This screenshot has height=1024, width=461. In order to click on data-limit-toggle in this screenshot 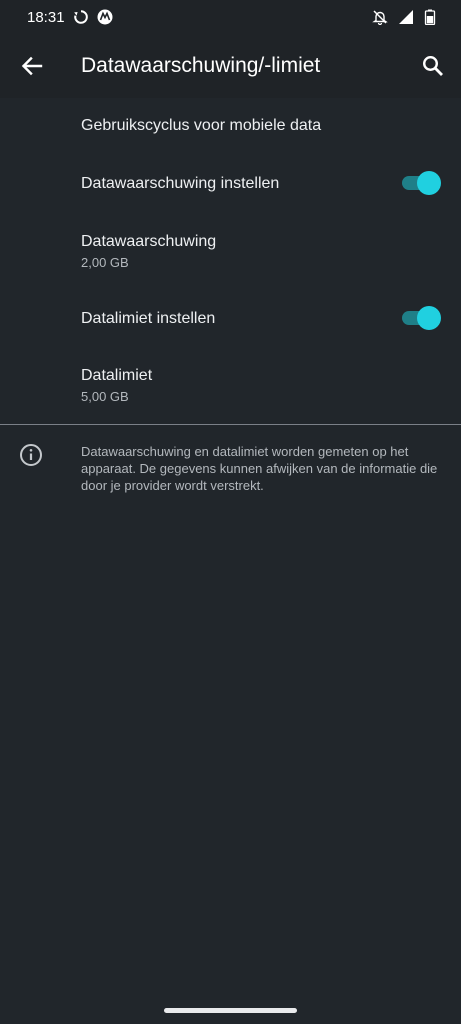, I will do `click(421, 318)`.